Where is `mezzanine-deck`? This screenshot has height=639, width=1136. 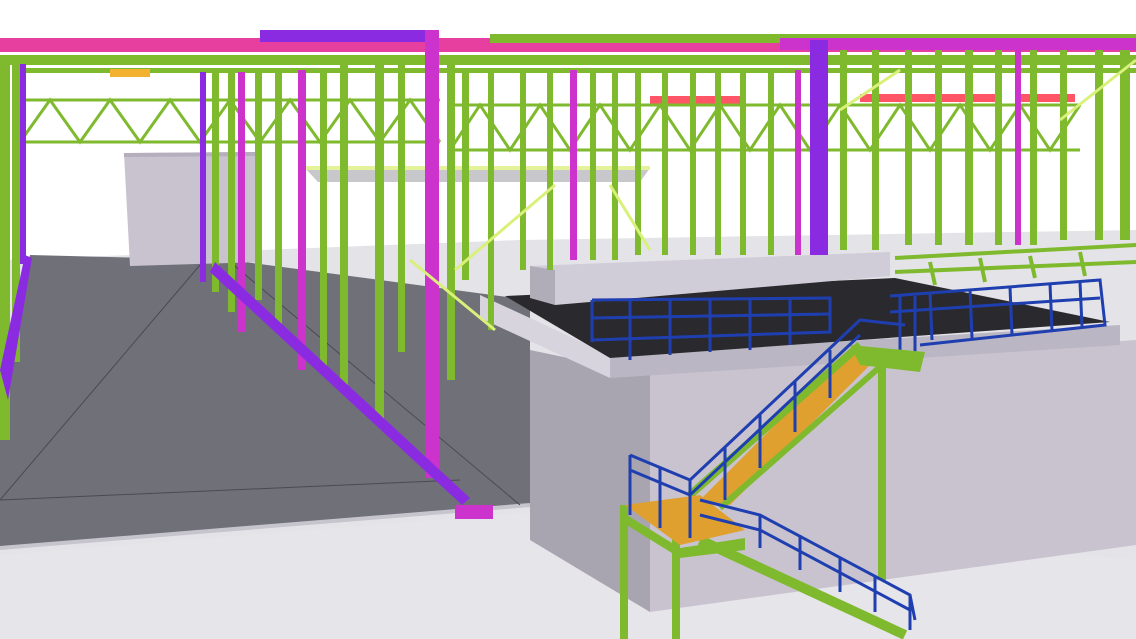
mezzanine-deck is located at coordinates (477, 174).